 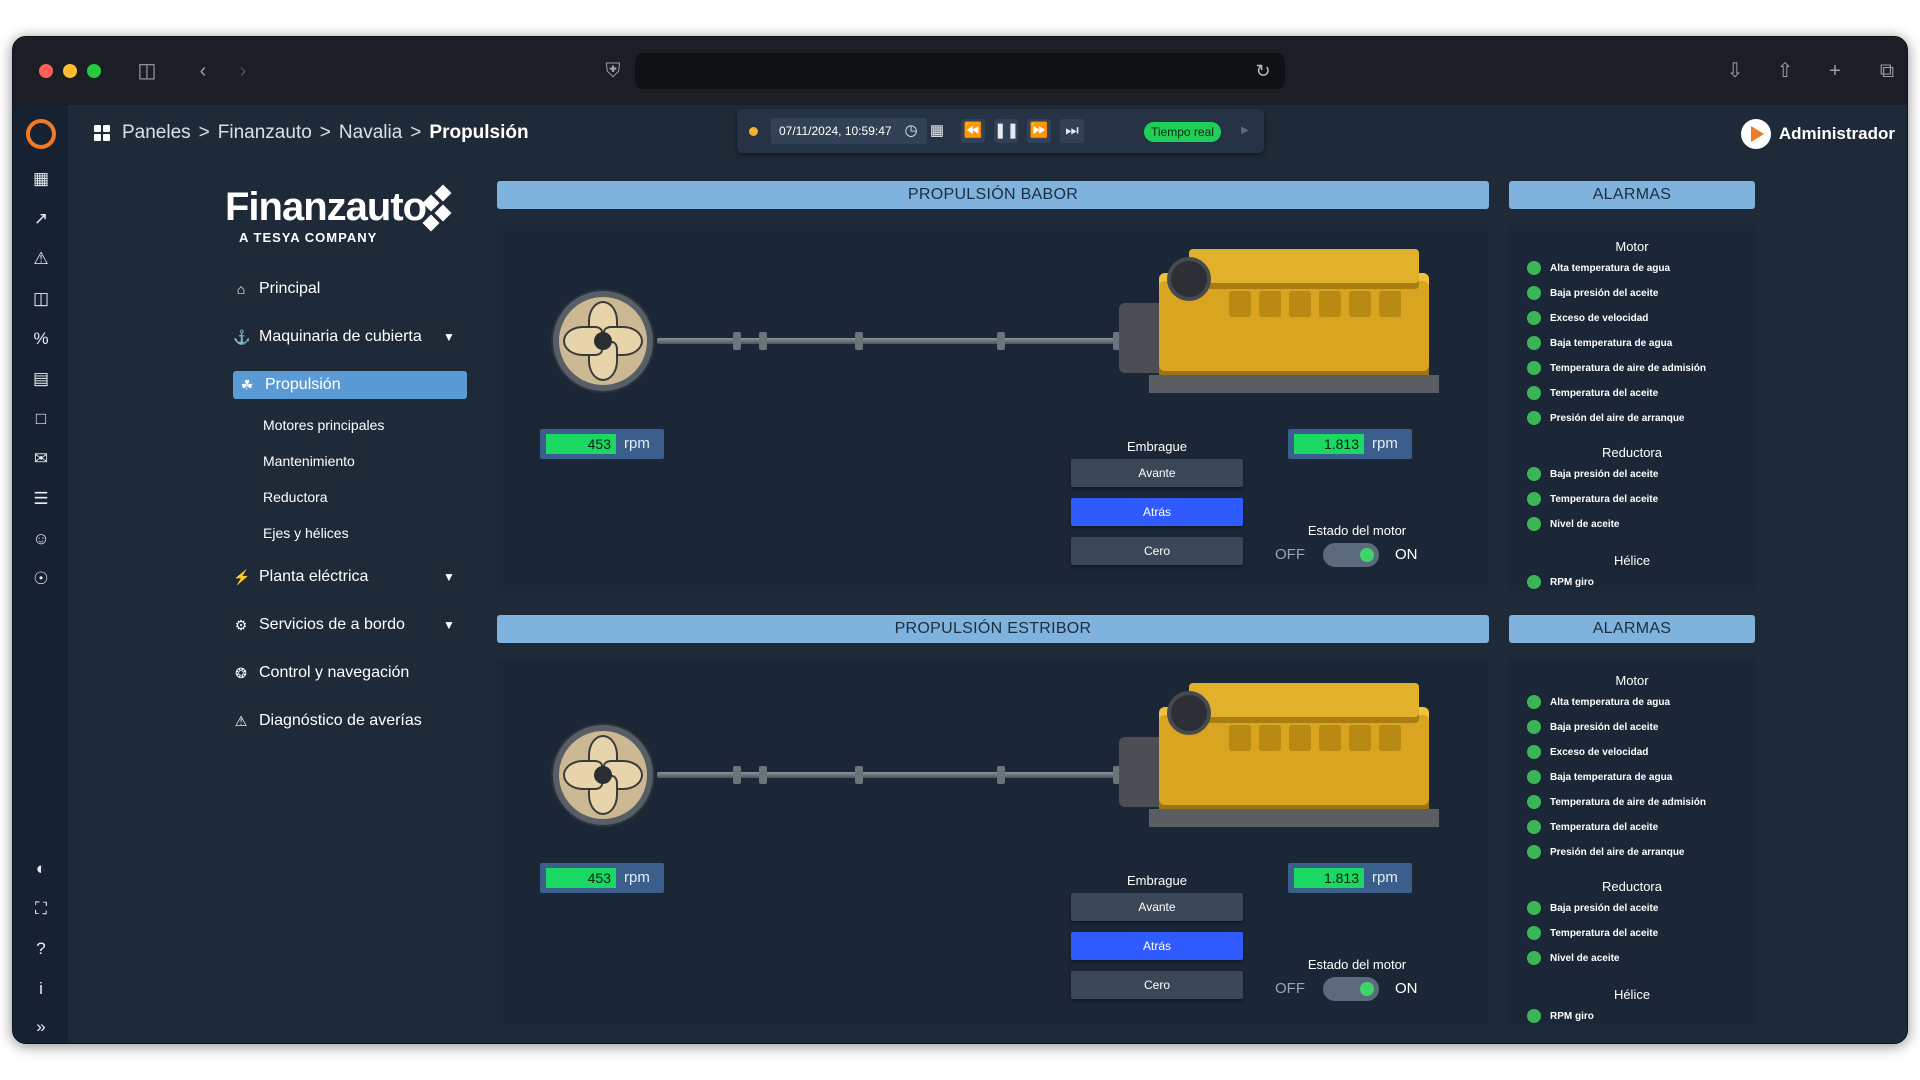 What do you see at coordinates (41, 909) in the screenshot?
I see `fullscreen-icon: ⛶` at bounding box center [41, 909].